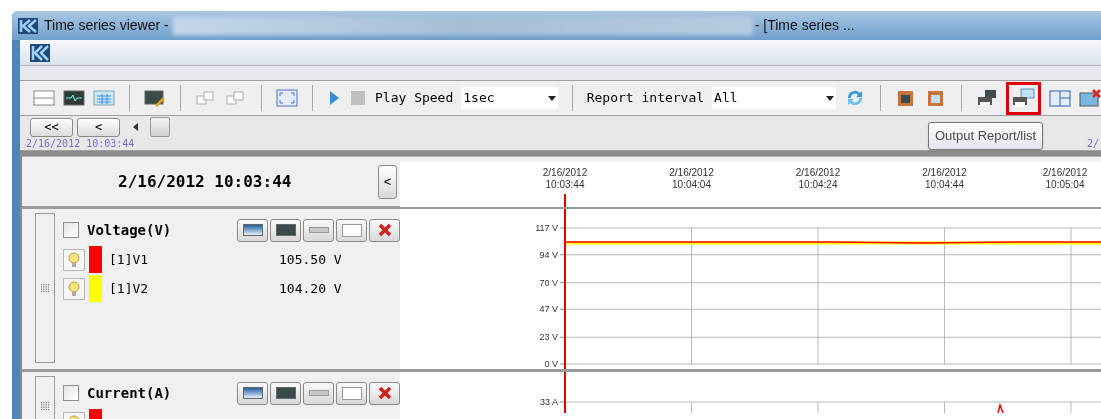  What do you see at coordinates (546, 228) in the screenshot?
I see `axis-label: 117 V` at bounding box center [546, 228].